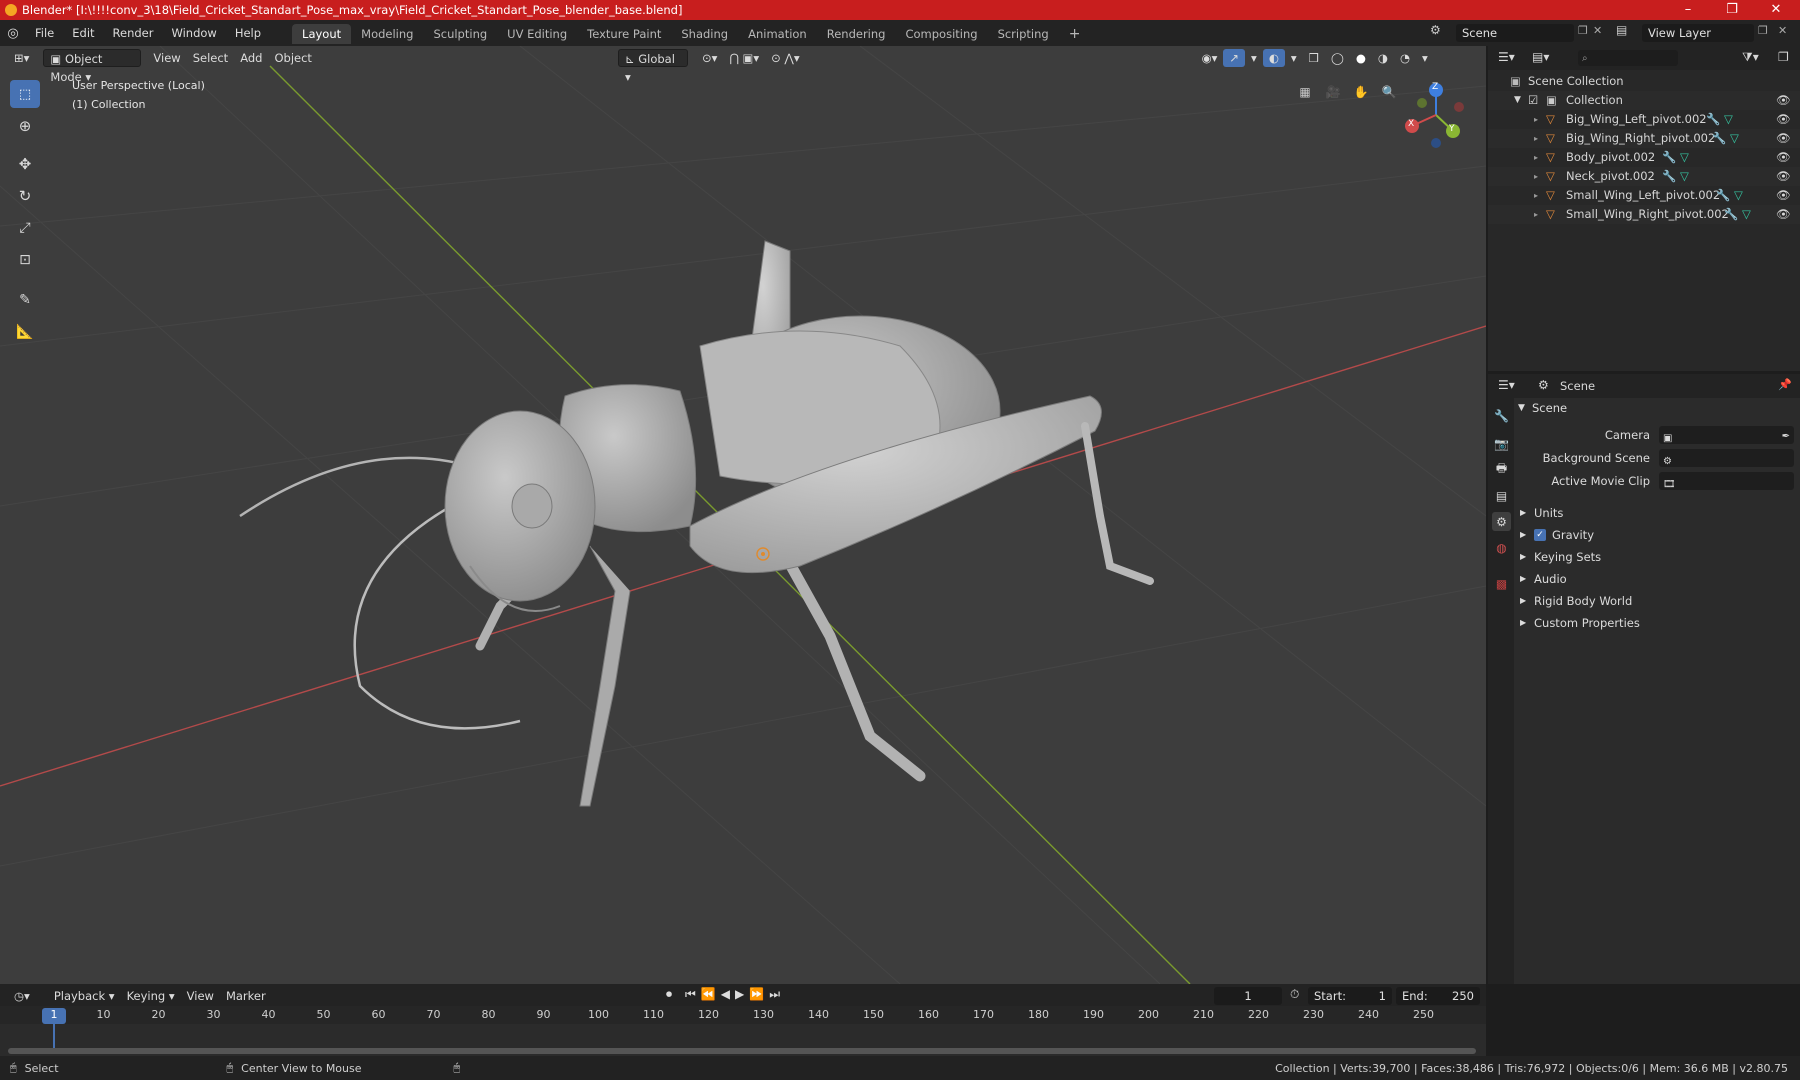 This screenshot has height=1080, width=1800. I want to click on camera-view-icon: 🎥, so click(1333, 92).